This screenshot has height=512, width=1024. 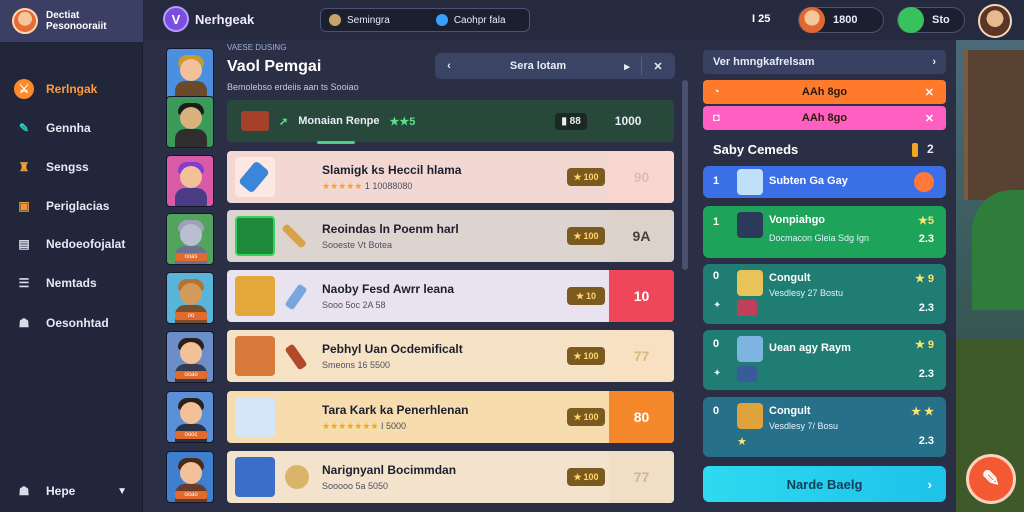 I want to click on pink-action-label: AAh 8go, so click(x=824, y=118).